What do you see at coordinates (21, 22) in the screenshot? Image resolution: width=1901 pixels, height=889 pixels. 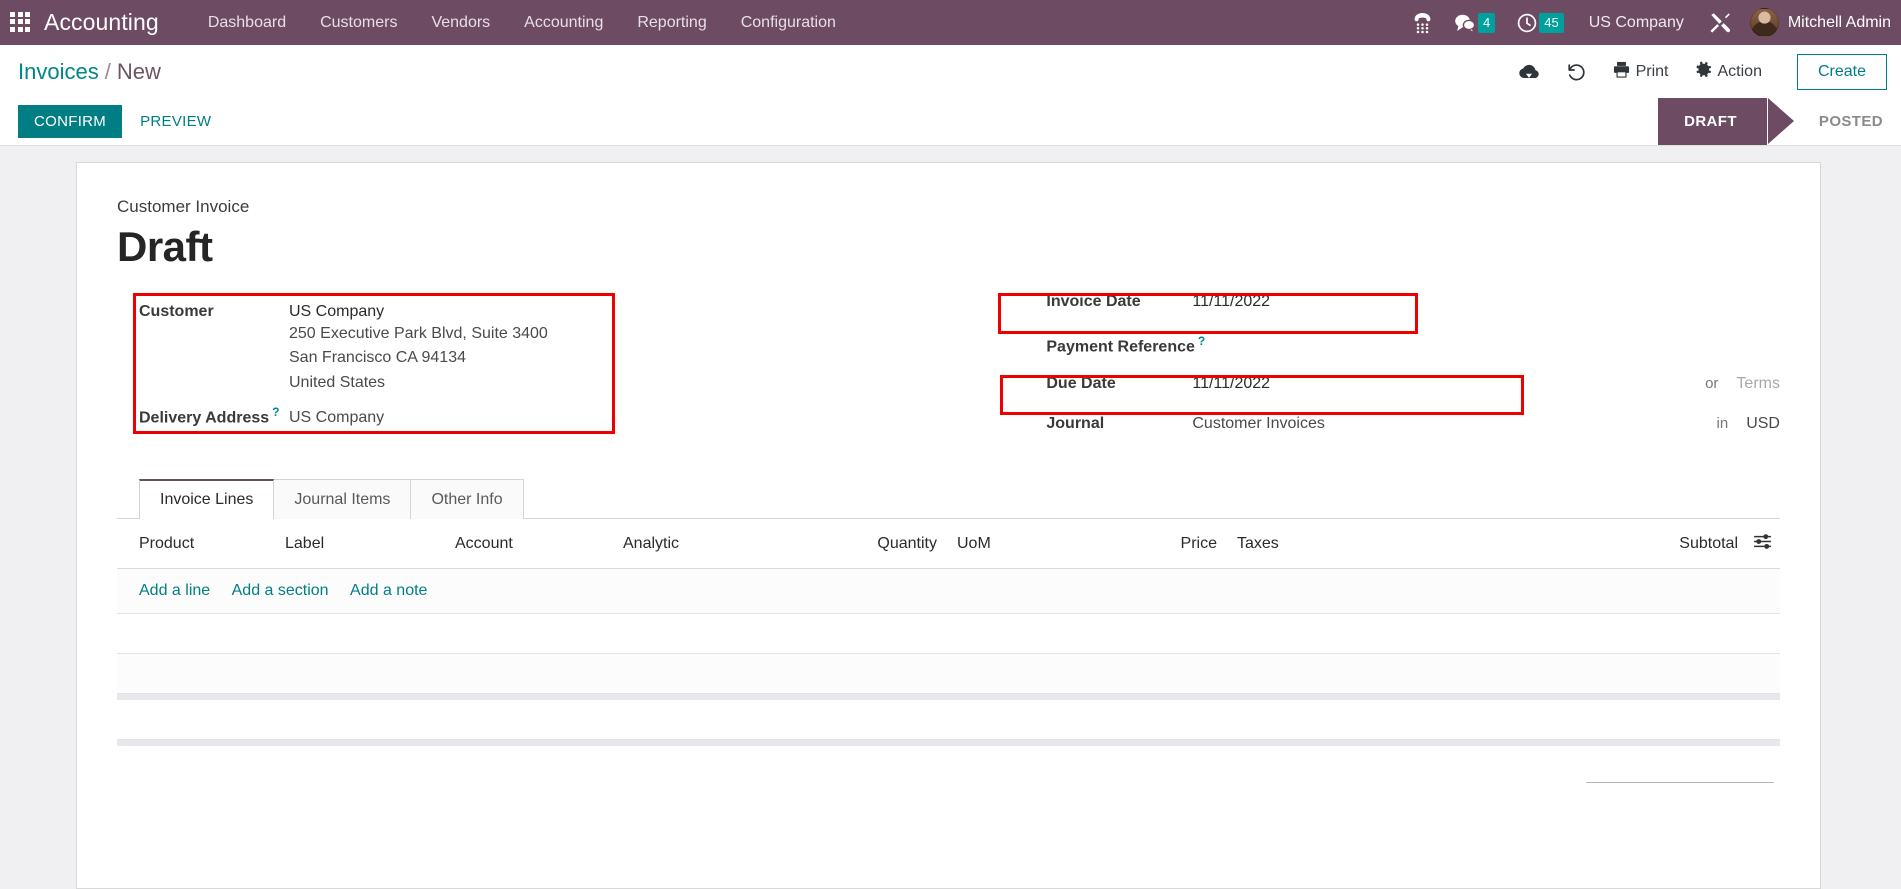 I see `apps-grid-icon` at bounding box center [21, 22].